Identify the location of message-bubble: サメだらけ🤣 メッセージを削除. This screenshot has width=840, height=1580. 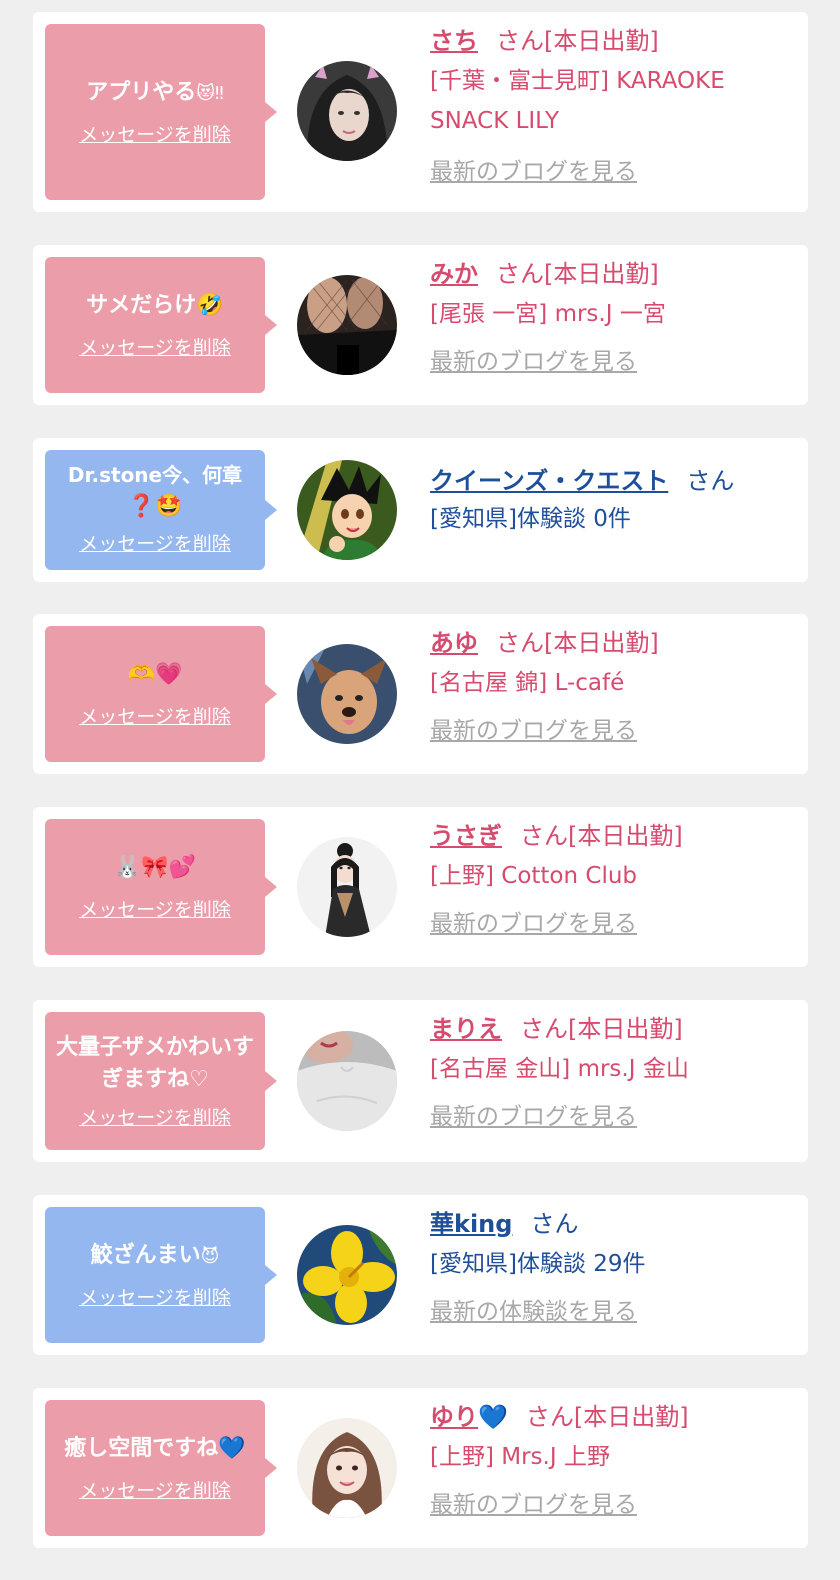
(161, 325).